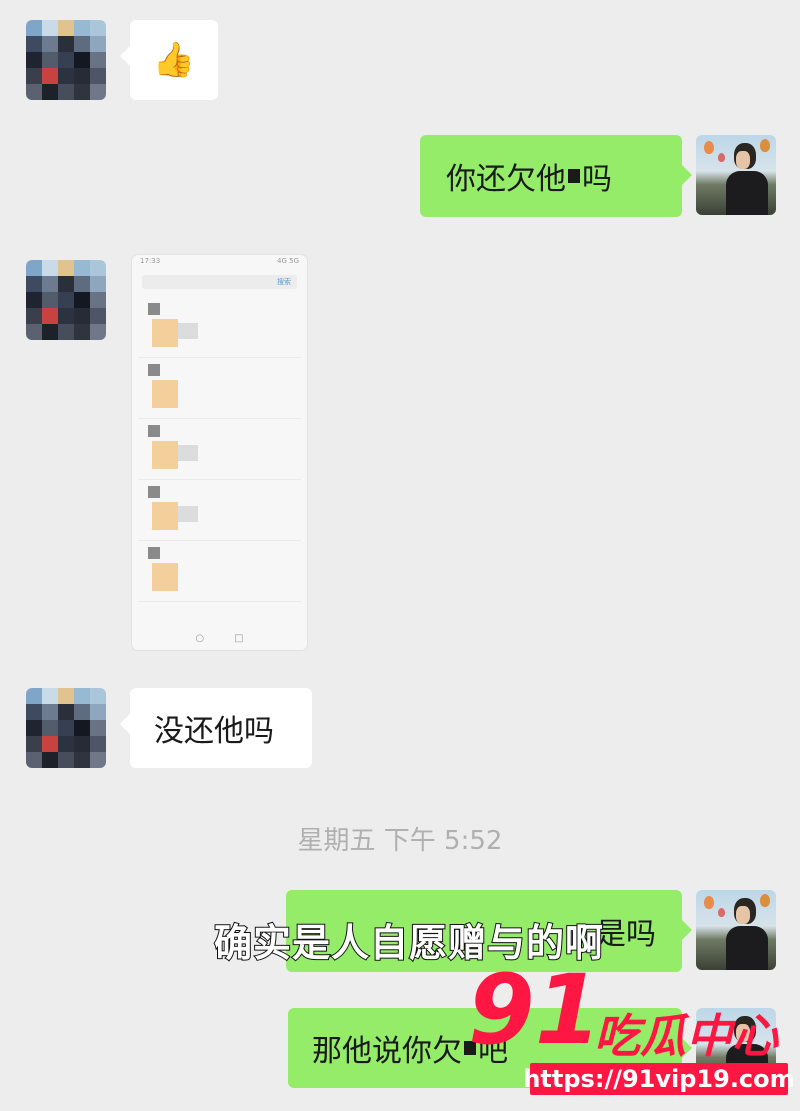 Image resolution: width=800 pixels, height=1111 pixels. I want to click on message-bubble-thumbs-up: 👍, so click(169, 60).